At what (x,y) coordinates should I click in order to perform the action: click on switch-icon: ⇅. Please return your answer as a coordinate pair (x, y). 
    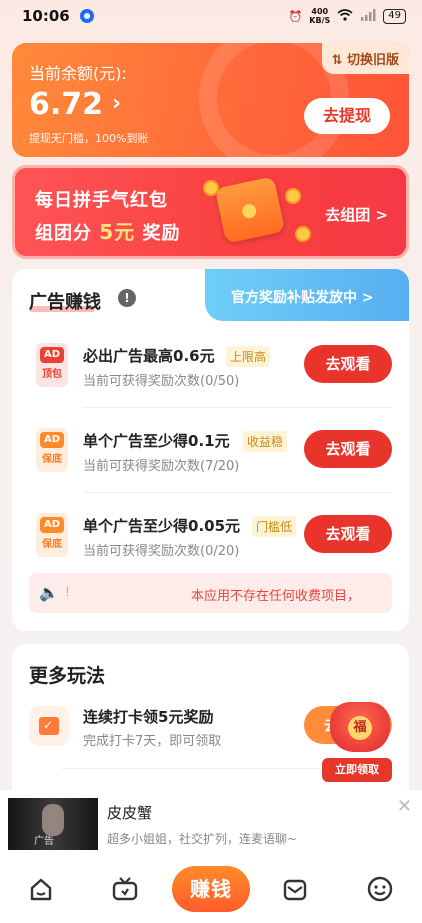
    Looking at the image, I should click on (339, 60).